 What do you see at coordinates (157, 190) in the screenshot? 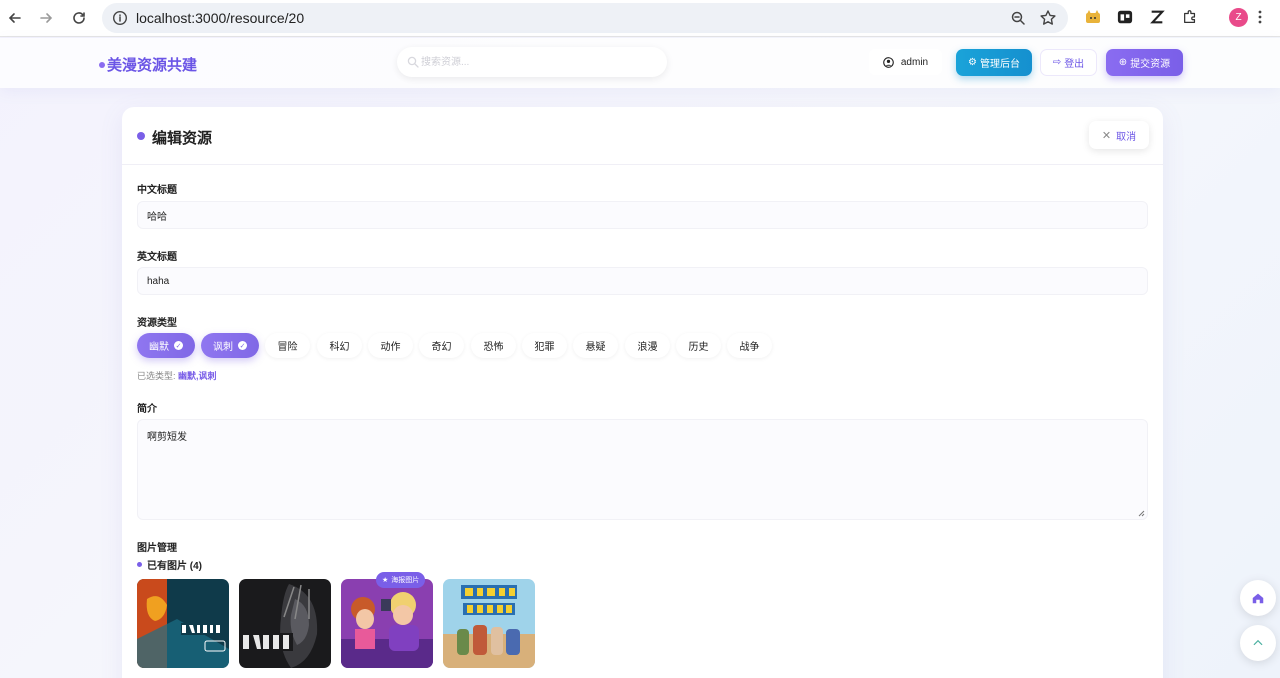
I see `cn-title-label: 中文标题` at bounding box center [157, 190].